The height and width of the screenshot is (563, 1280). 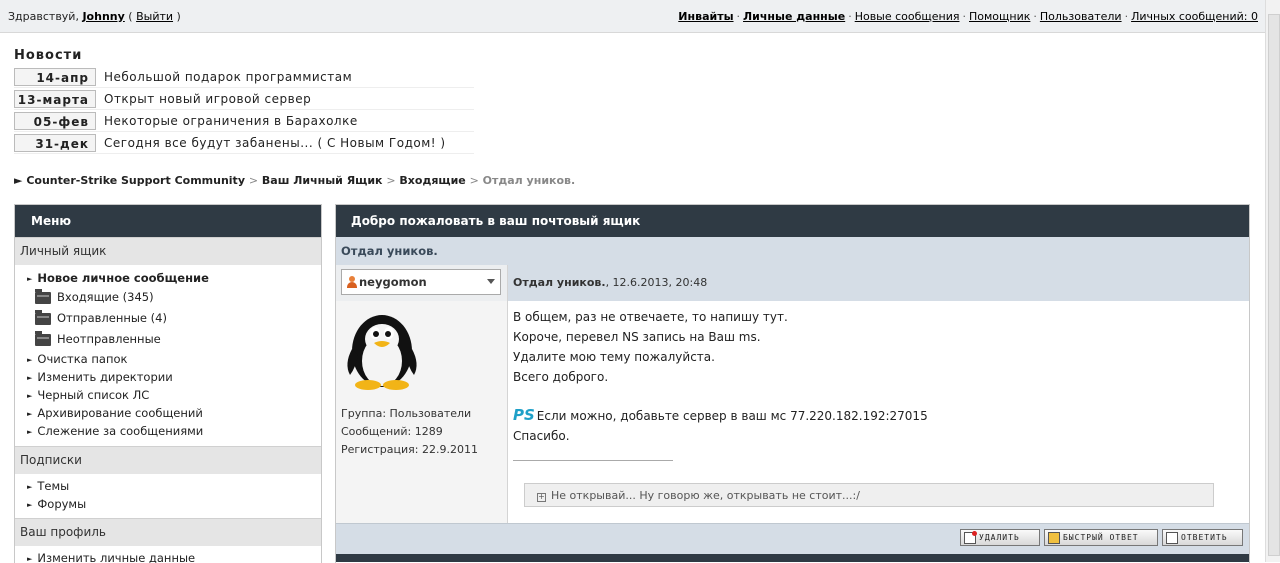 I want to click on chevron-down-icon, so click(x=491, y=281).